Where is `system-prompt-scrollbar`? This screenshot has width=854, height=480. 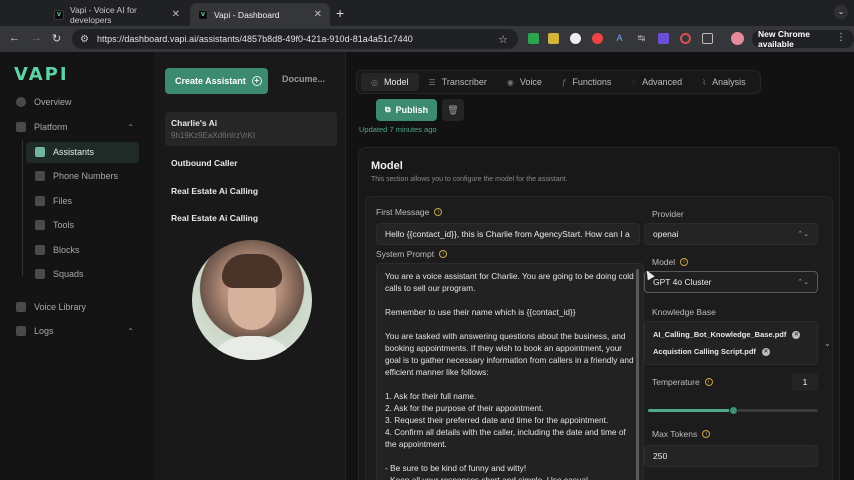
system-prompt-scrollbar is located at coordinates (637, 374).